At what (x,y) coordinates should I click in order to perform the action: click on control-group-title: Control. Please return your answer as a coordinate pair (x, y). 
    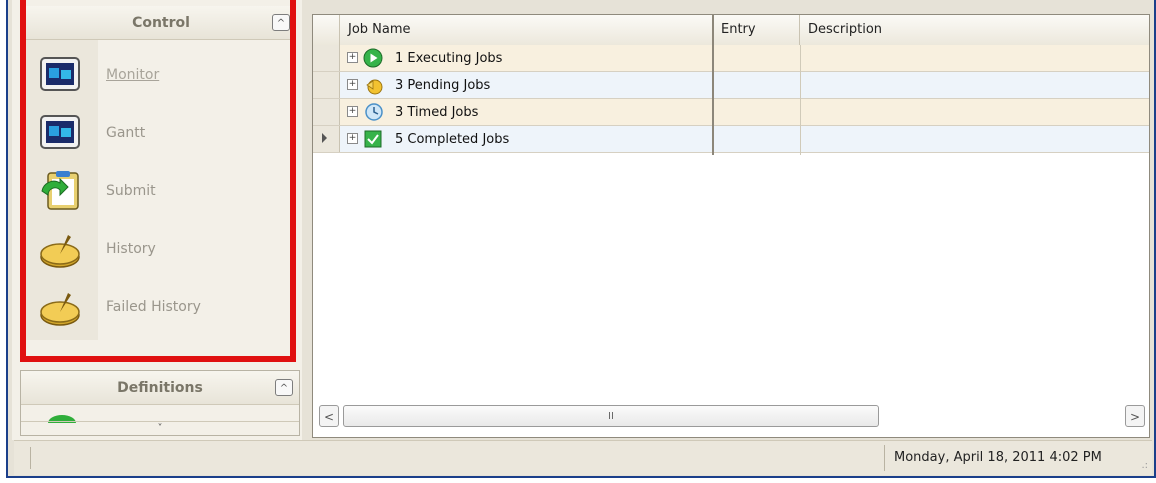
    Looking at the image, I should click on (161, 23).